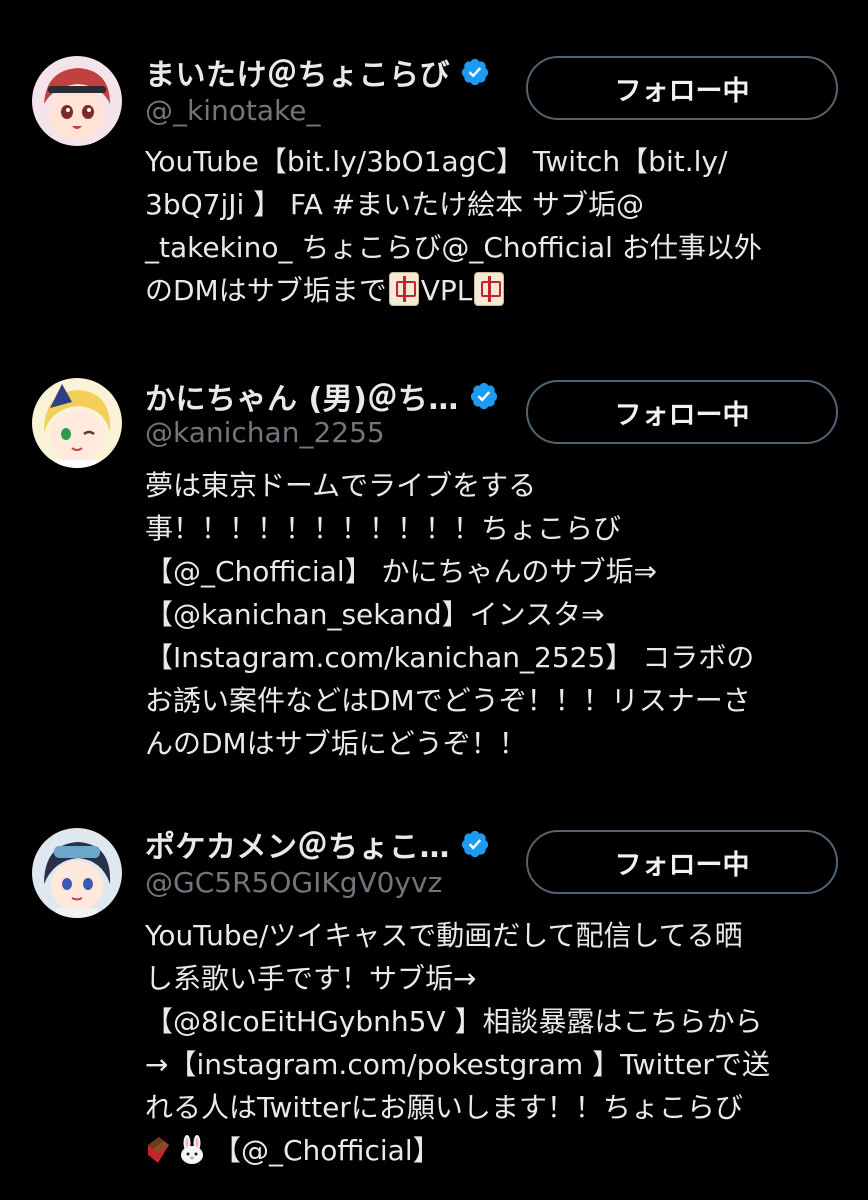  I want to click on bio-line: れる人はTwitterにお願いします！！ちょこらび, so click(444, 1107).